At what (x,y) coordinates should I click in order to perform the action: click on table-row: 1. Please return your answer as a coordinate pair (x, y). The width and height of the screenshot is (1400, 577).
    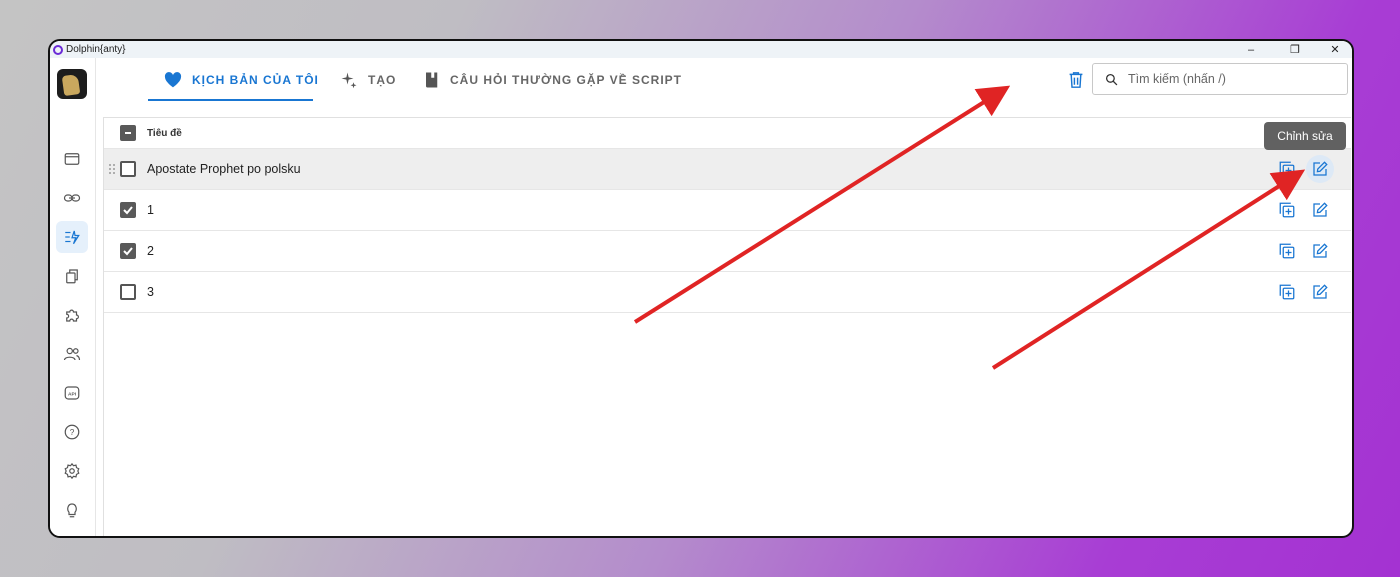
    Looking at the image, I should click on (727, 210).